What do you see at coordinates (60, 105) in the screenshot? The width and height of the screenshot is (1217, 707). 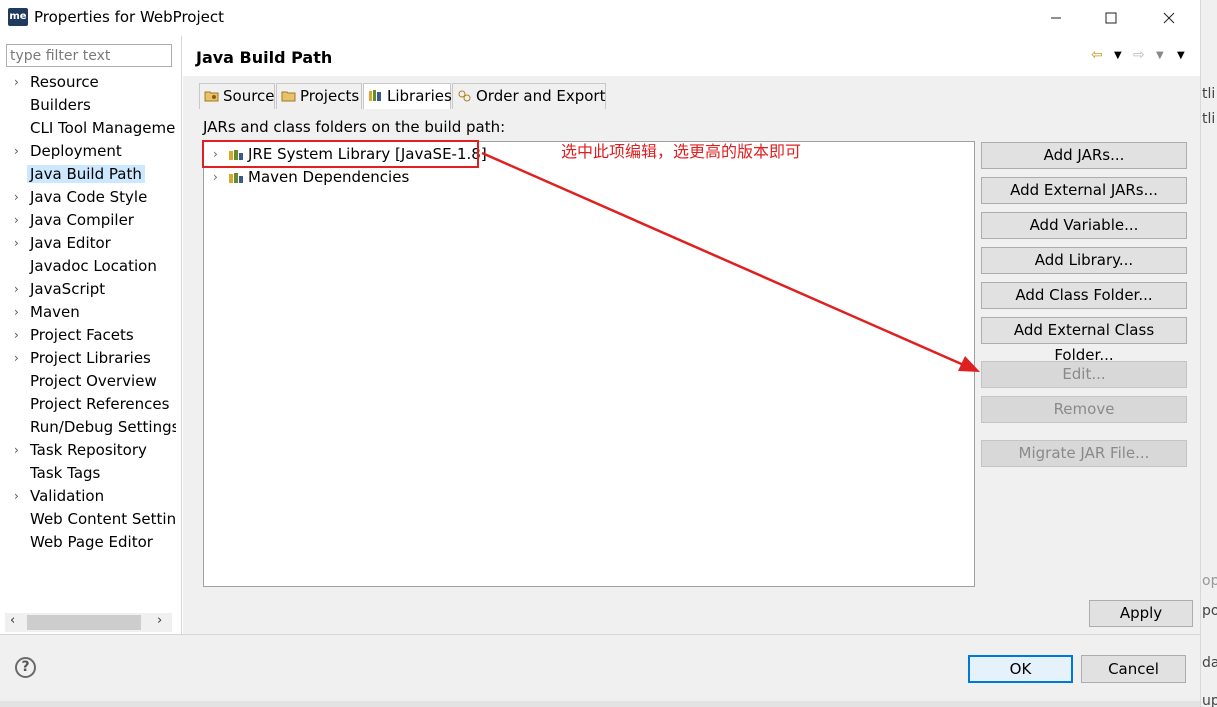 I see `nav-item-label: Builders` at bounding box center [60, 105].